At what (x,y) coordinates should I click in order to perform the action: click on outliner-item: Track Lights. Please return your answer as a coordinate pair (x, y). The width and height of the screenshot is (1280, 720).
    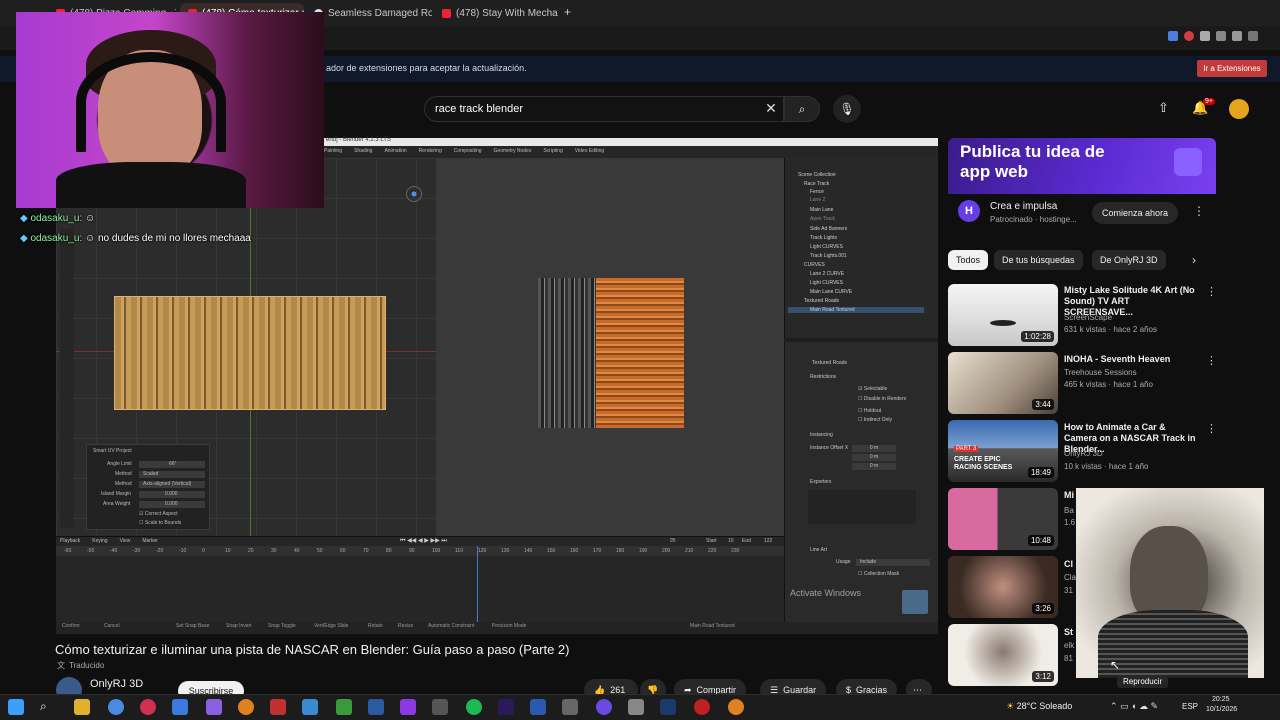
    Looking at the image, I should click on (823, 238).